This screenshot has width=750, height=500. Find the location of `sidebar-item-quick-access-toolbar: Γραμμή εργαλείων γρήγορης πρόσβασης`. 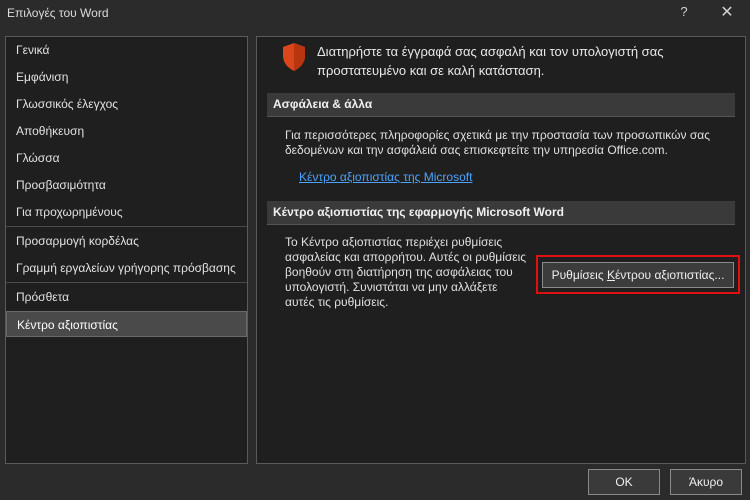

sidebar-item-quick-access-toolbar: Γραμμή εργαλείων γρήγορης πρόσβασης is located at coordinates (126, 268).